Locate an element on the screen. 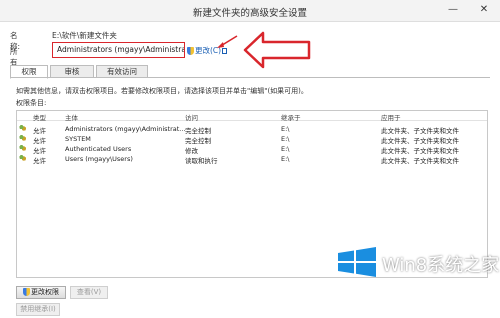 The image size is (500, 318). header-access: 访问 is located at coordinates (232, 117).